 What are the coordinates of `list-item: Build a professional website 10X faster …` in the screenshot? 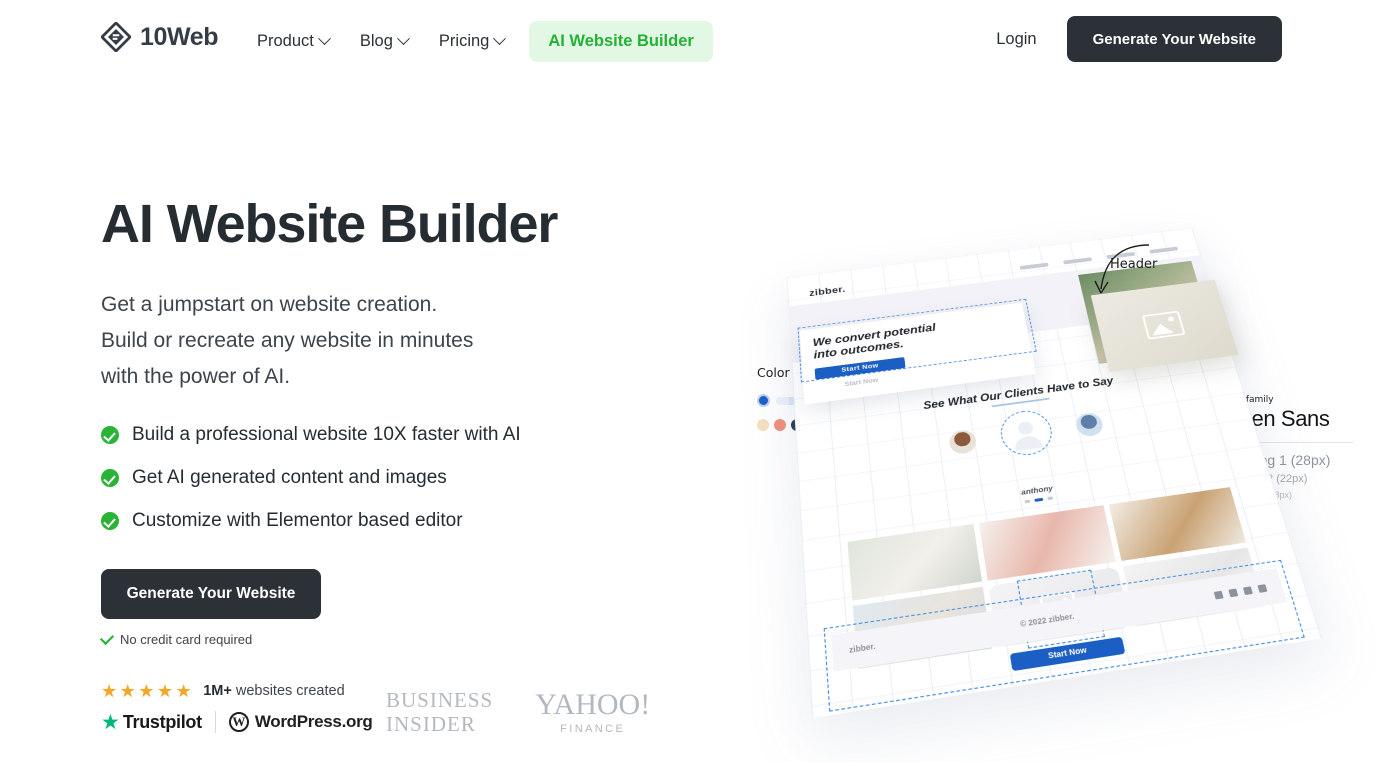 It's located at (401, 435).